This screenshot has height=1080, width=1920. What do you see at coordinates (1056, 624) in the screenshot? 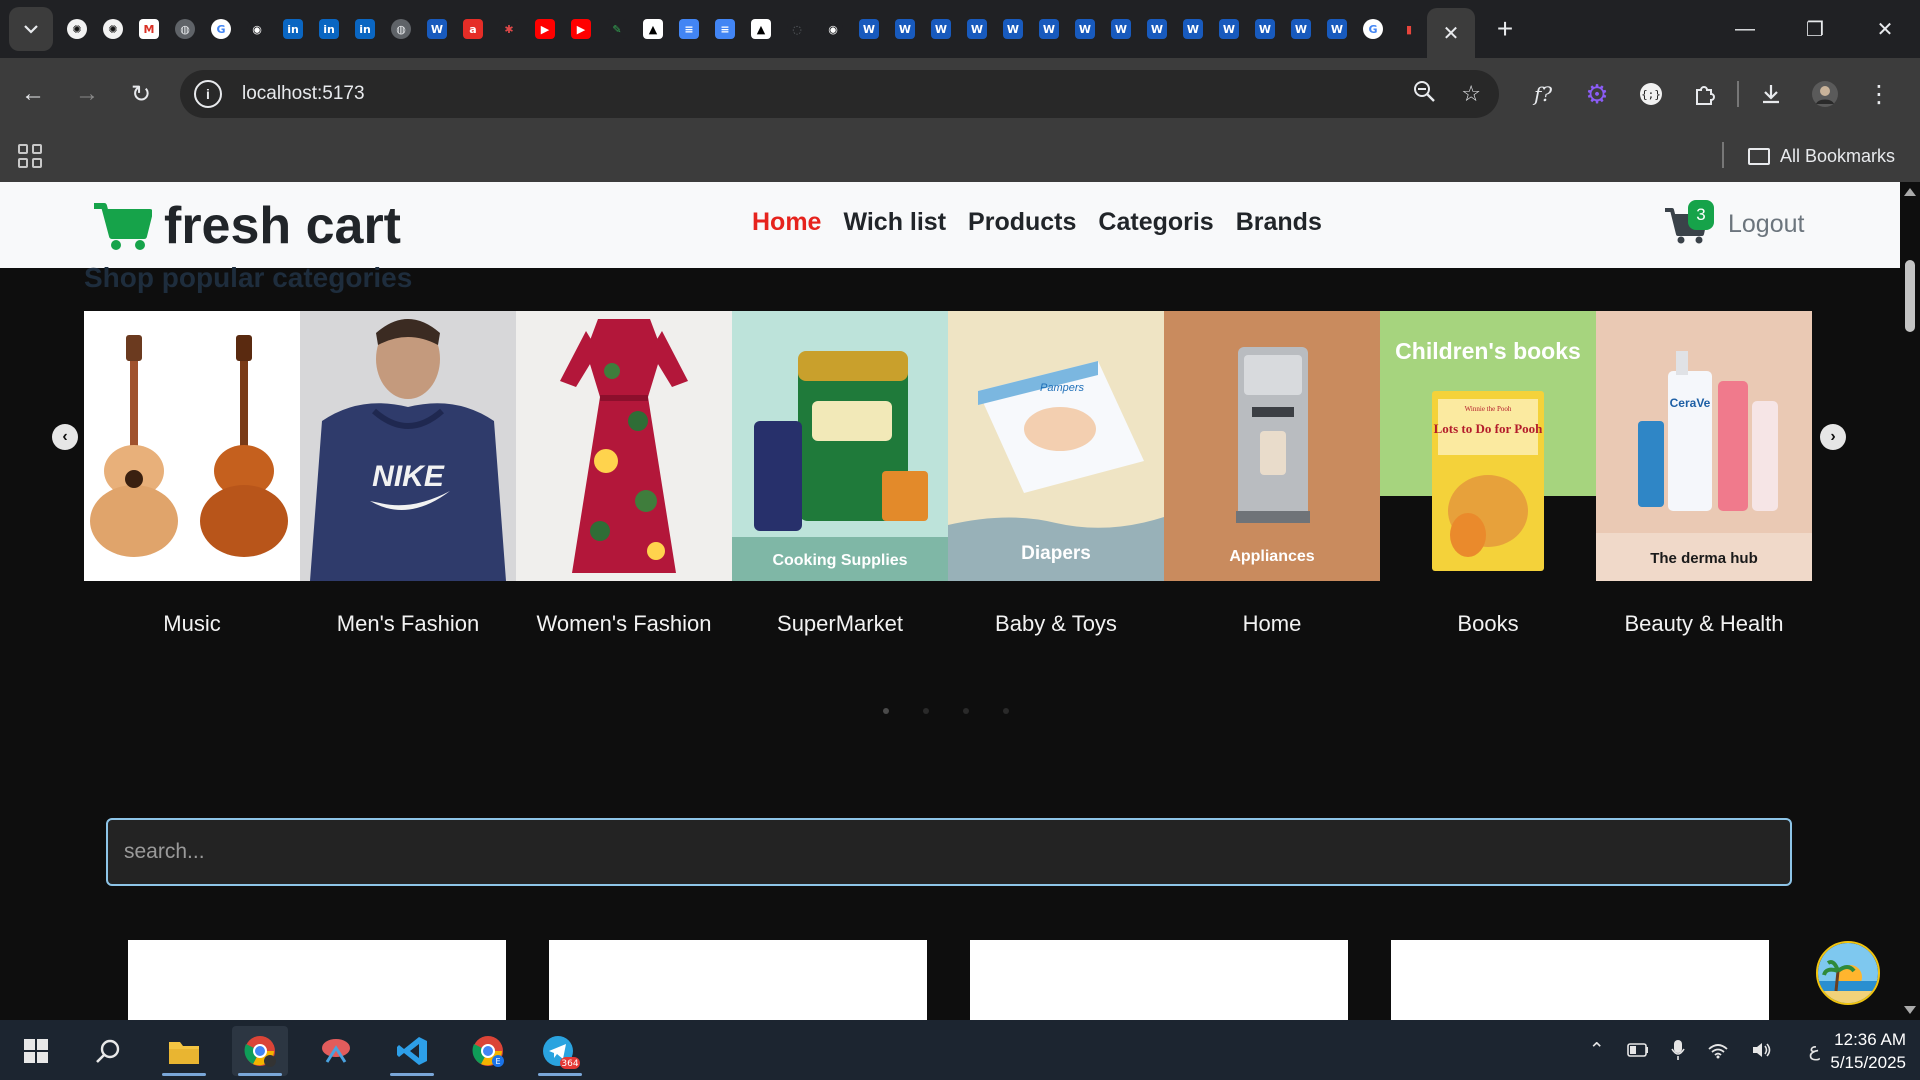
I see `category-label-baby-toys: Baby & Toys` at bounding box center [1056, 624].